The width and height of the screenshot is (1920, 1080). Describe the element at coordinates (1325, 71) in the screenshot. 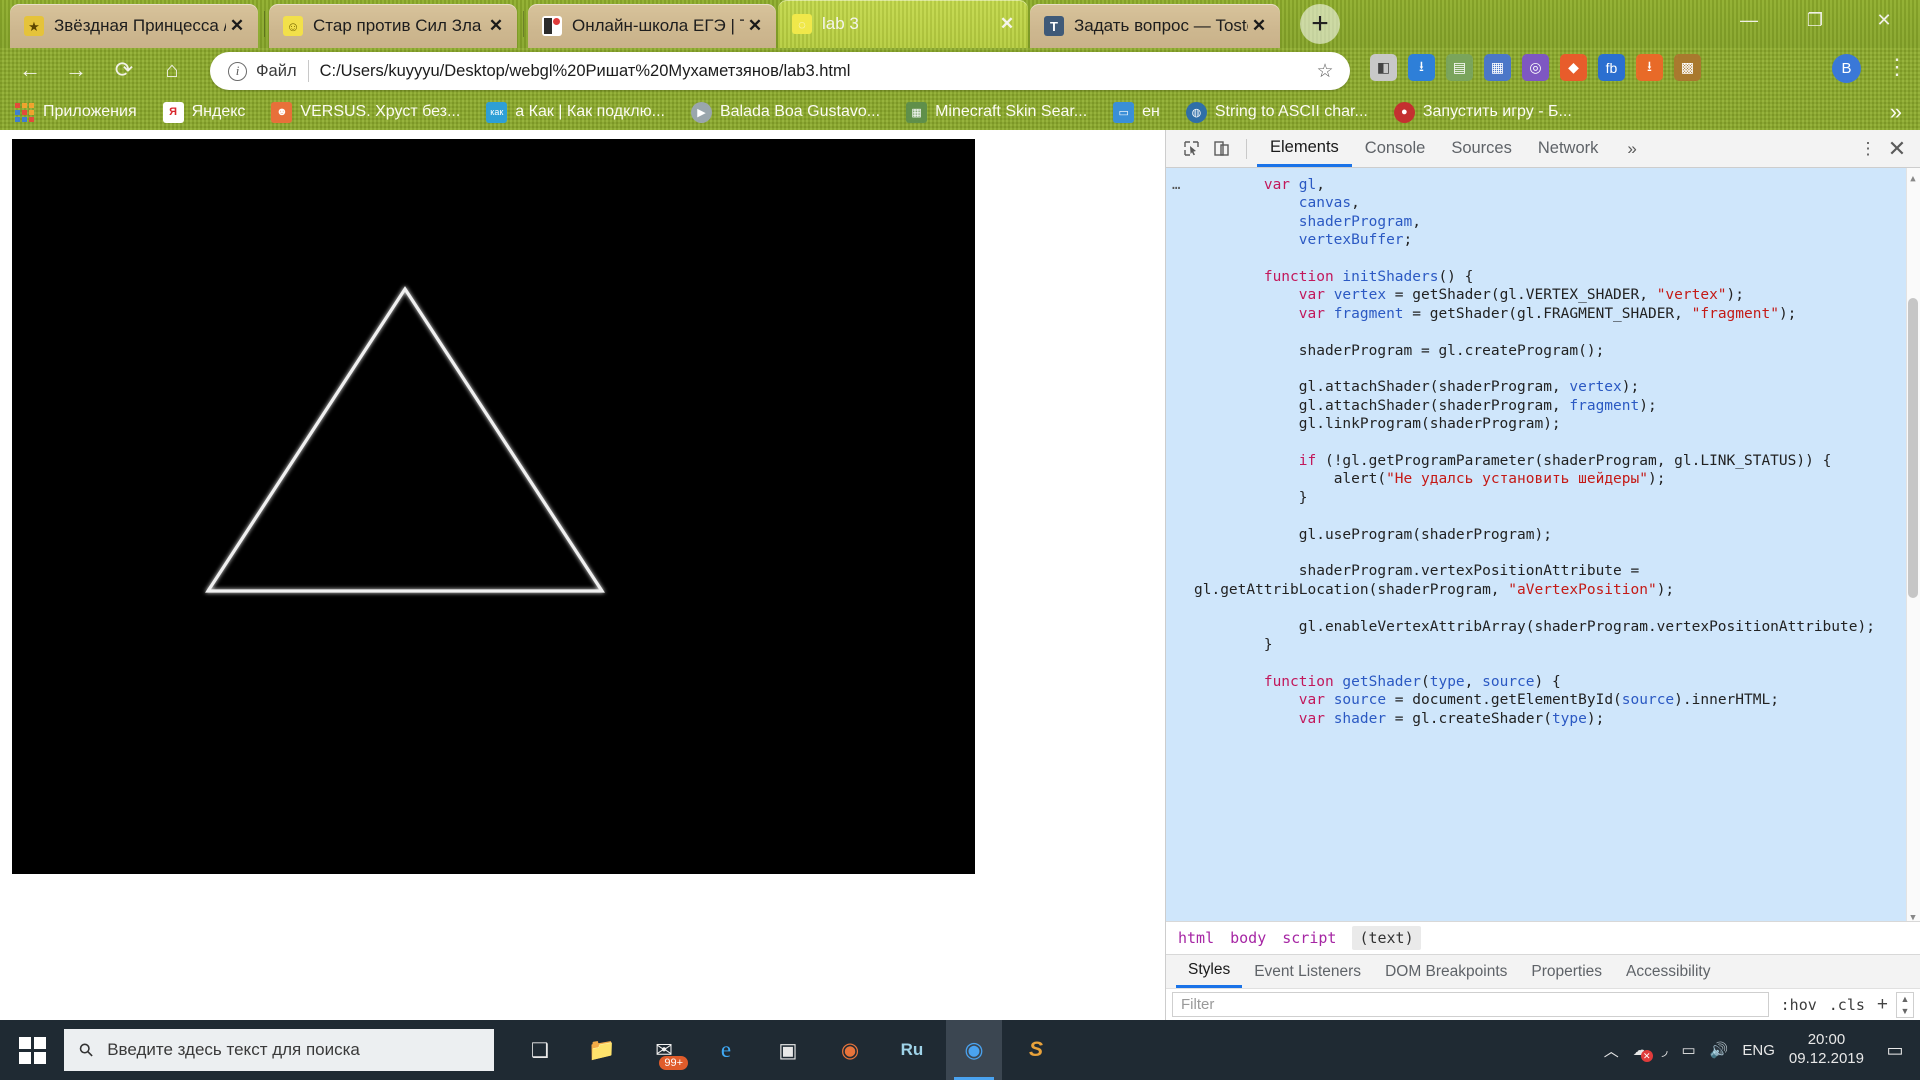

I see `bookmark-star-icon: ☆` at that location.